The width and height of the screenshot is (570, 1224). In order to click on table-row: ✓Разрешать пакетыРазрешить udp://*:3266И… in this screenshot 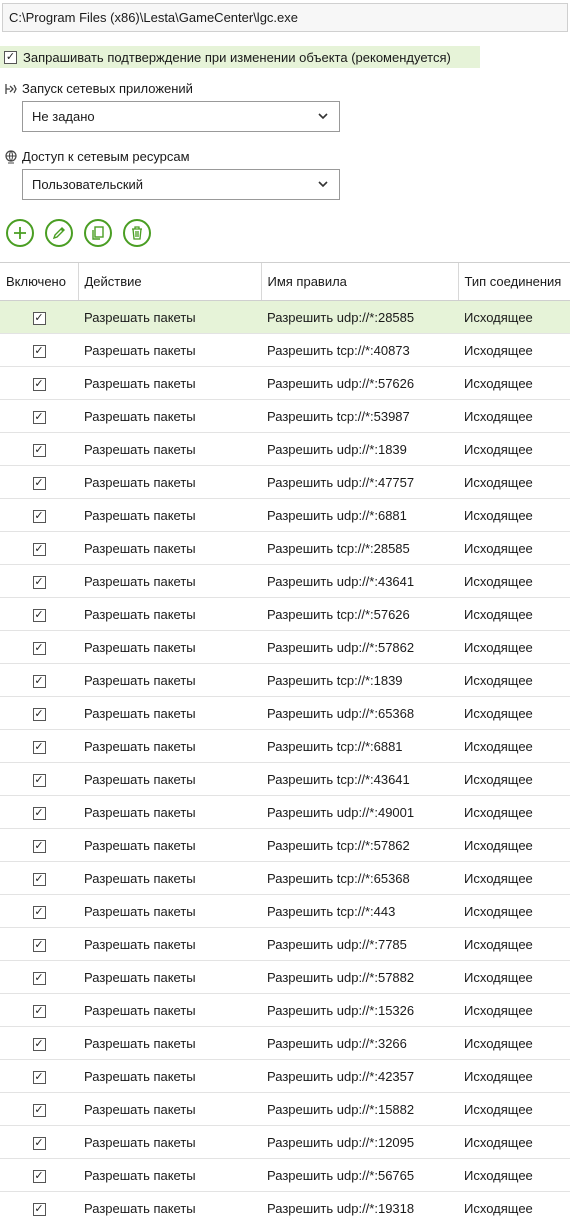, I will do `click(285, 1043)`.